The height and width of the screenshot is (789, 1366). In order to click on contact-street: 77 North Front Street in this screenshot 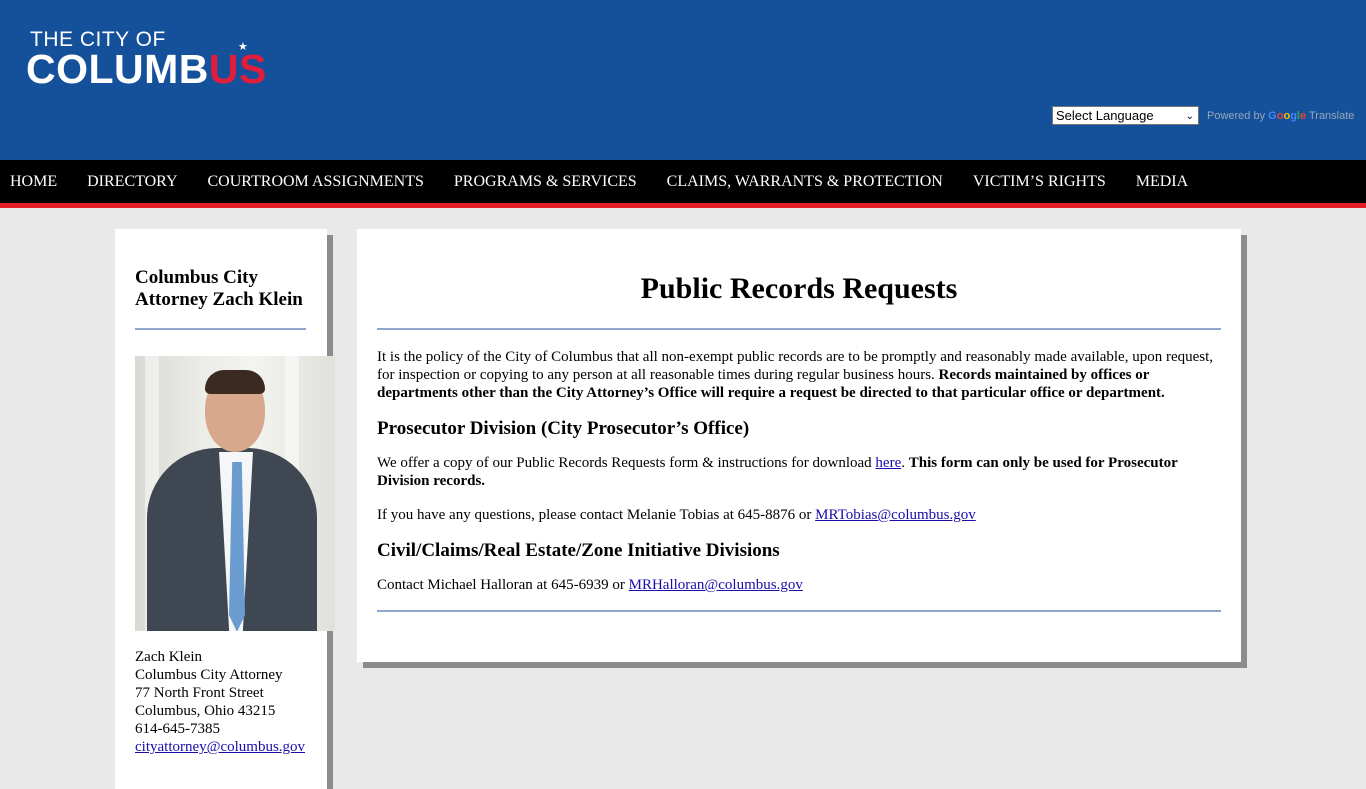, I will do `click(199, 693)`.